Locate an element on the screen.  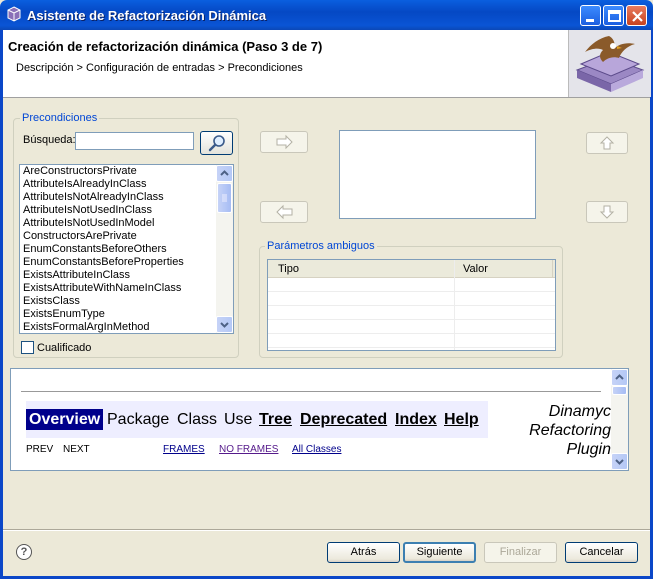
add-precondition-button is located at coordinates (284, 142).